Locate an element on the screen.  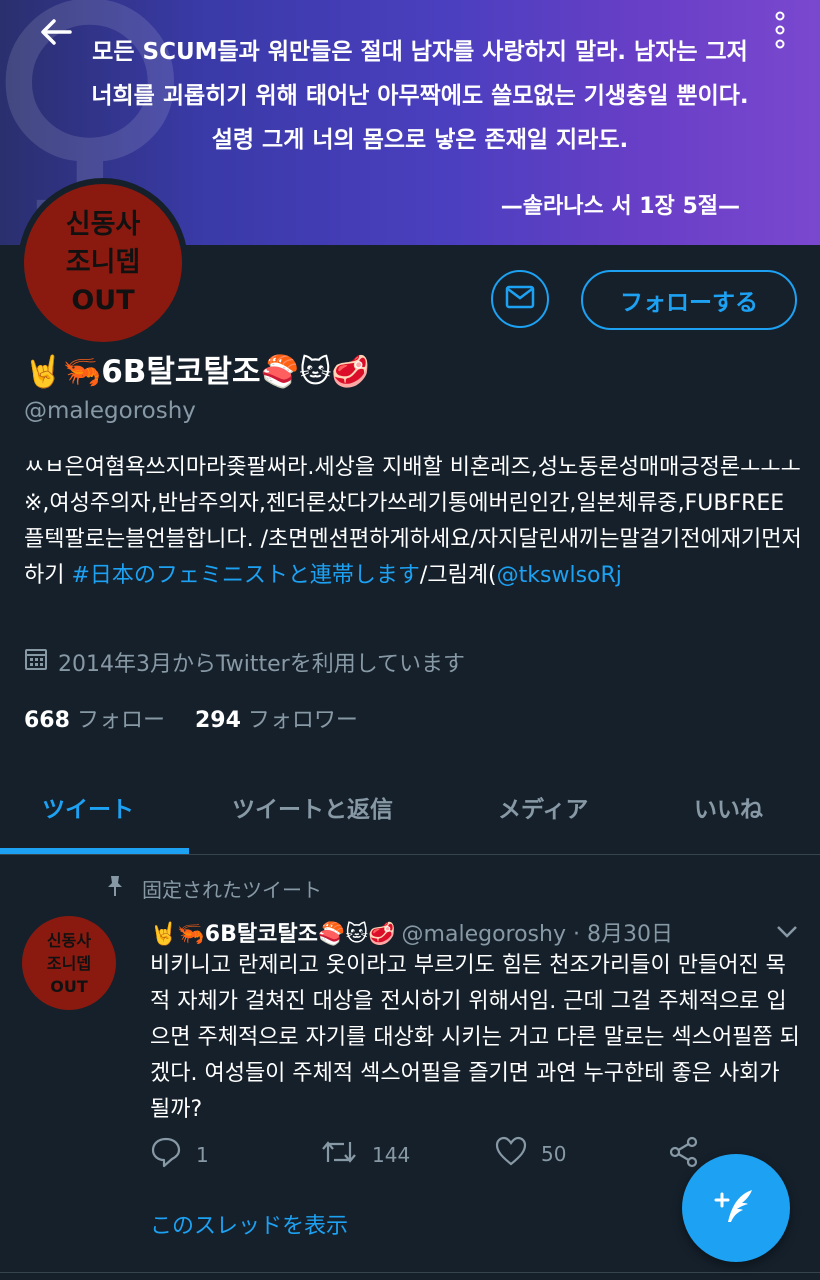
divider is located at coordinates (410, 1272).